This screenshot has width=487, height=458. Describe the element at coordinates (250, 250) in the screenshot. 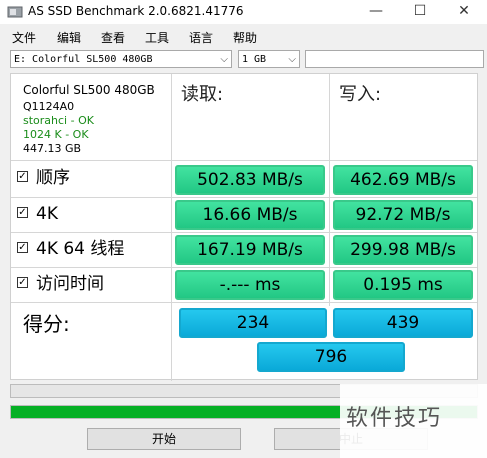

I see `4k64-read-result: 167.19 MB/s` at that location.